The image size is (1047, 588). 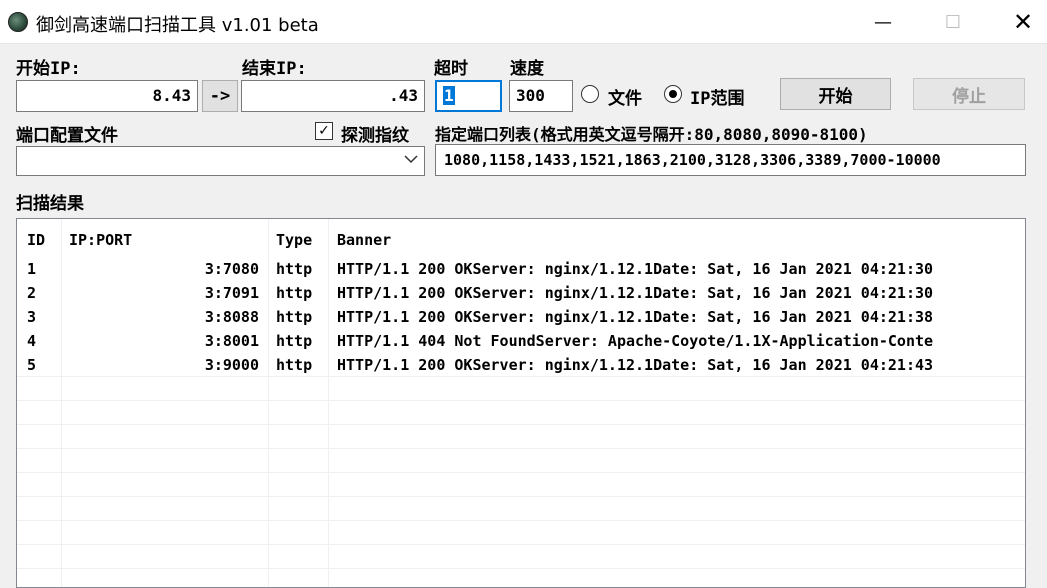 I want to click on window-title: 御剑高速端口扫描工具 v1.01 beta, so click(x=177, y=25).